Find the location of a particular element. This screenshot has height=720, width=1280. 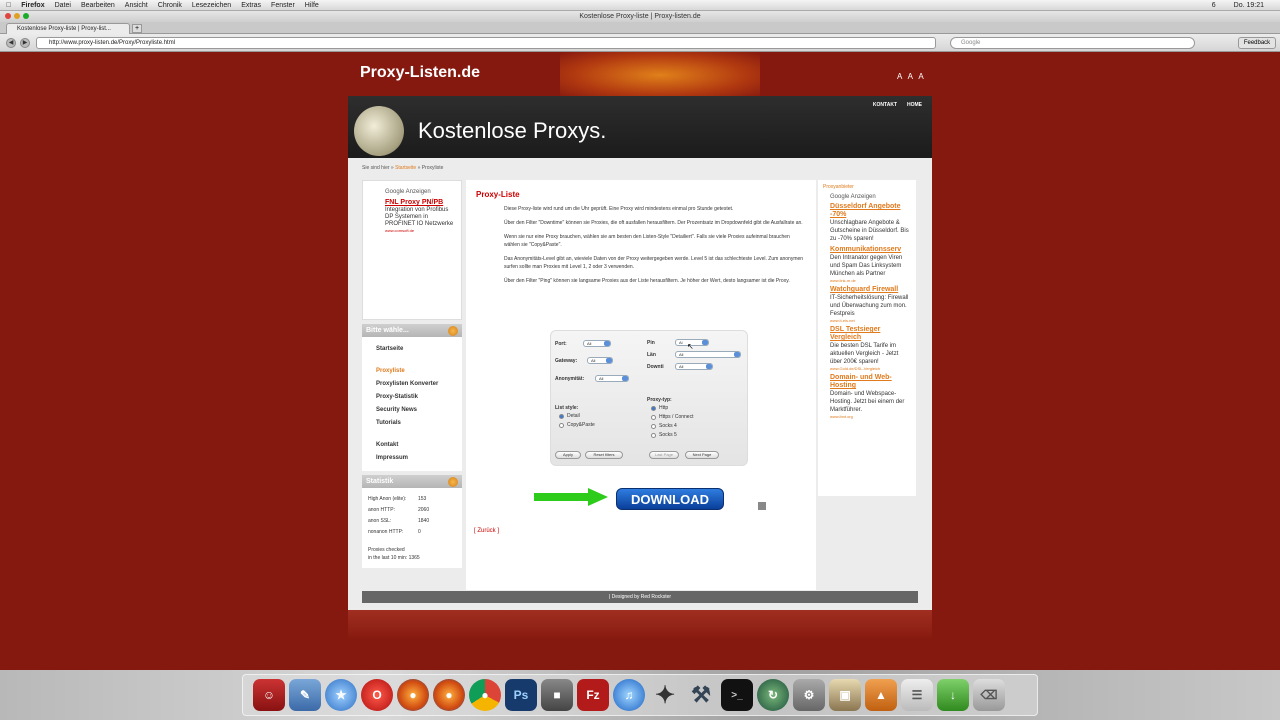

left-ad-link: FNL Proxy PN/PB is located at coordinates (420, 202).